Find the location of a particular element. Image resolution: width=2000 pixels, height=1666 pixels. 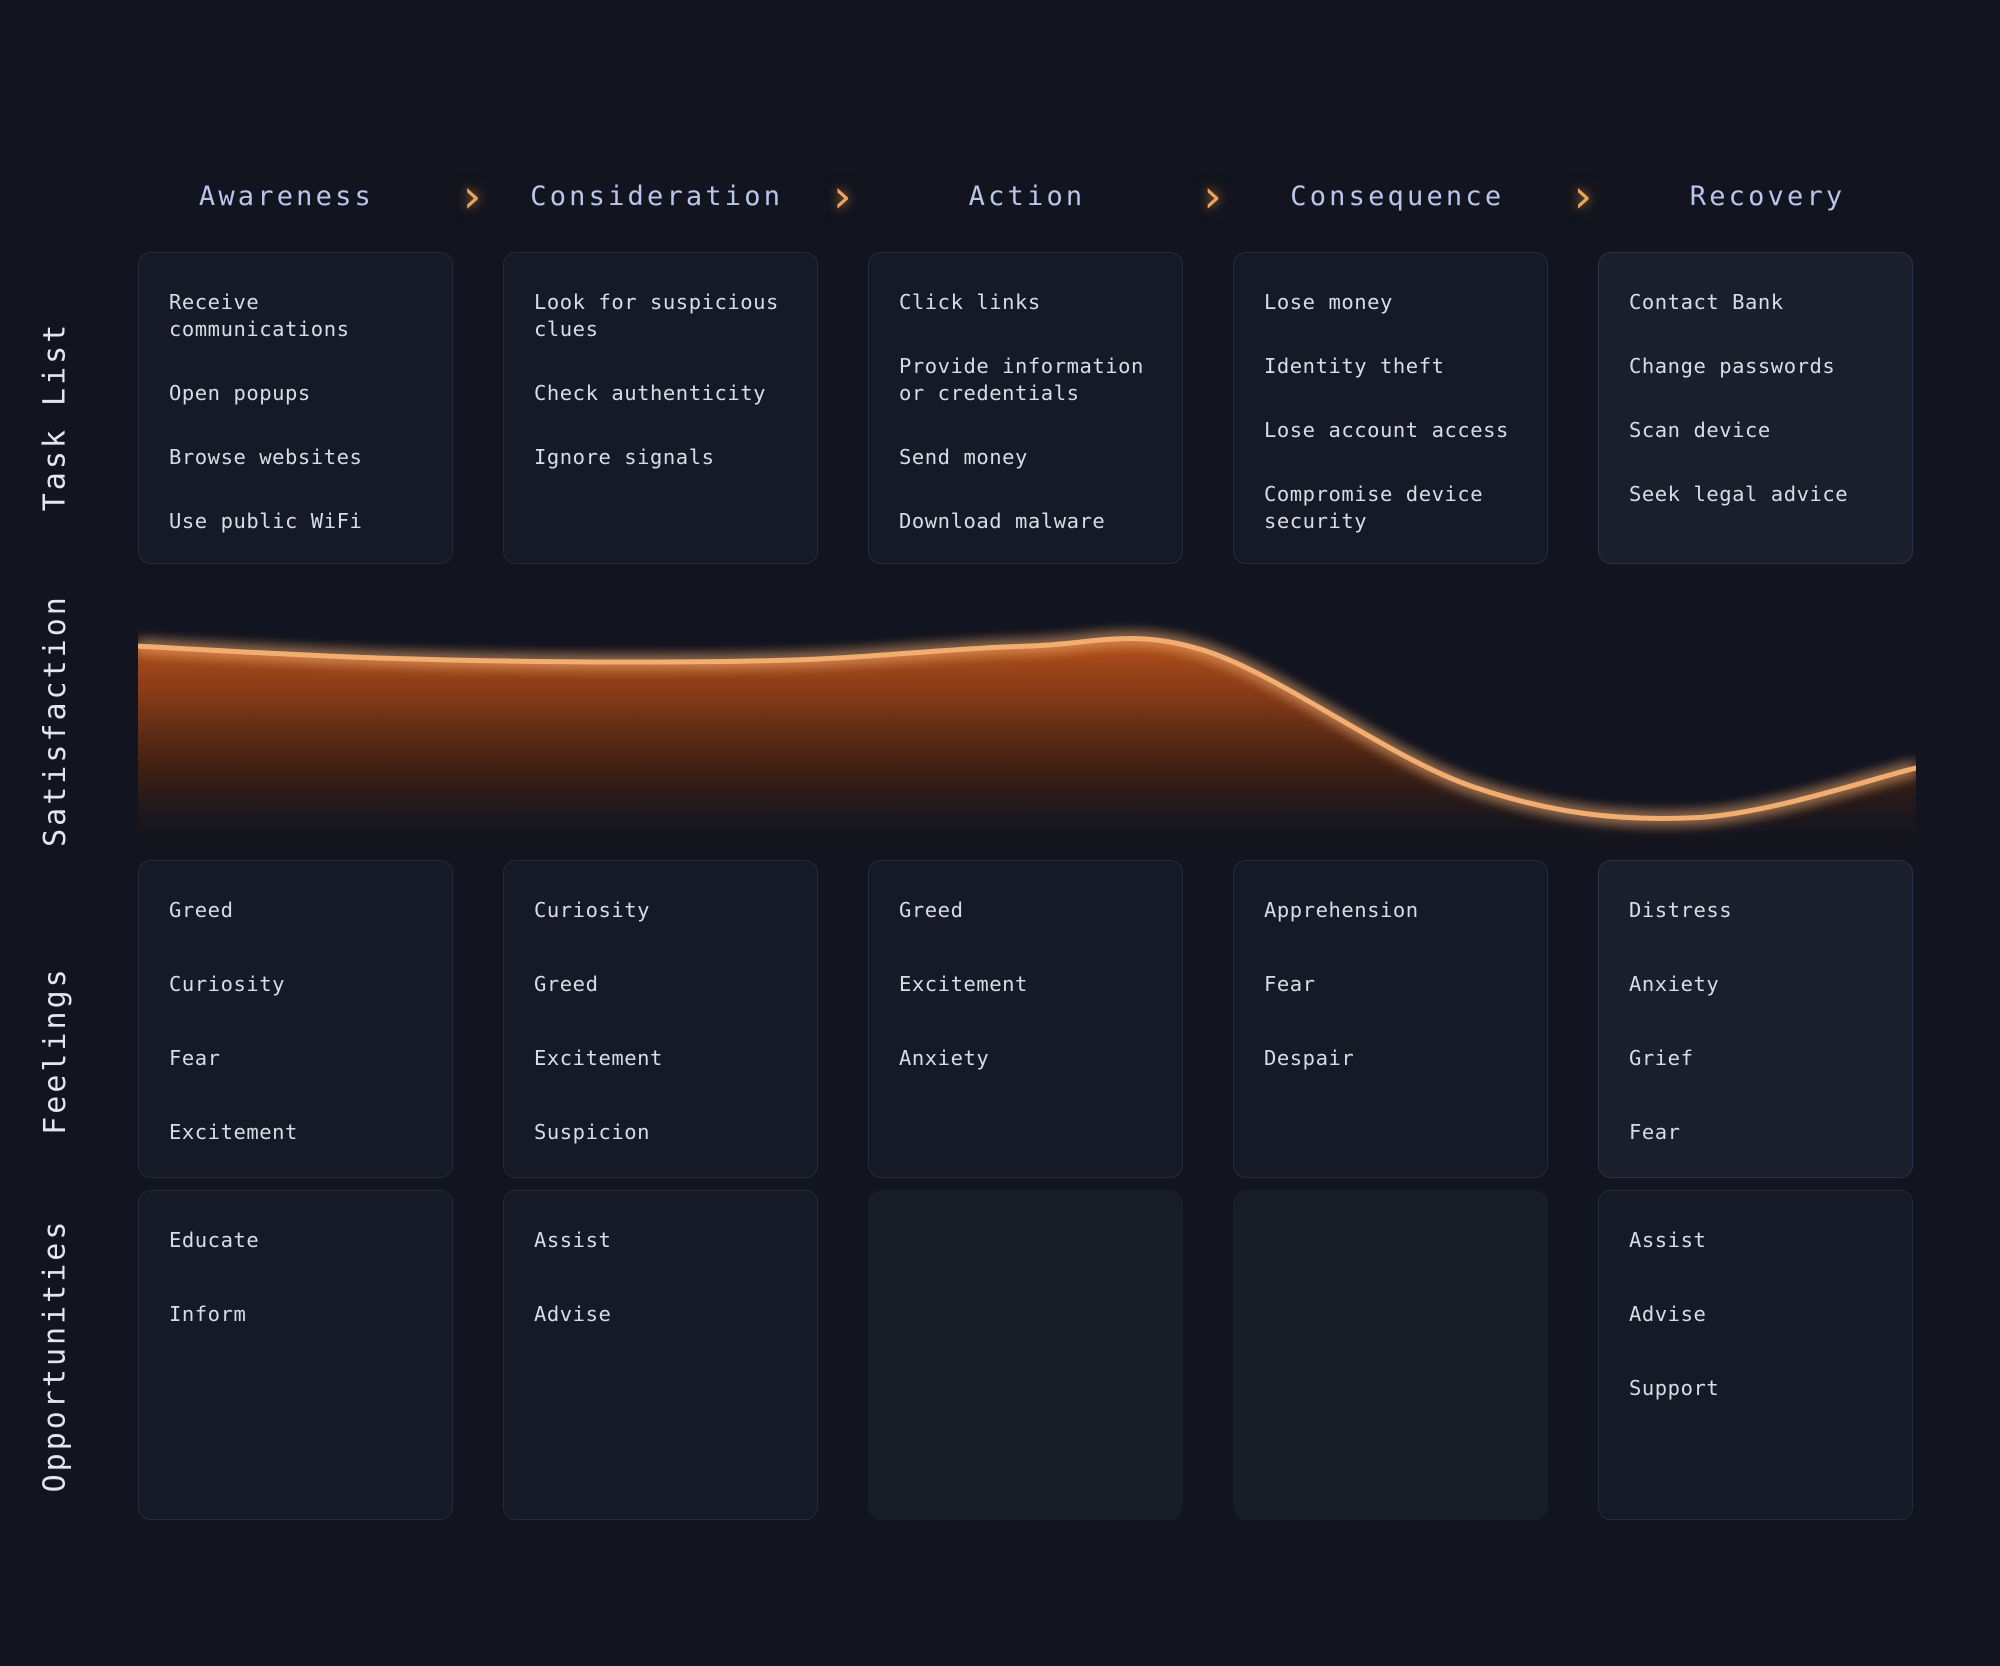

satisfaction-area-fill is located at coordinates (1027, 749).